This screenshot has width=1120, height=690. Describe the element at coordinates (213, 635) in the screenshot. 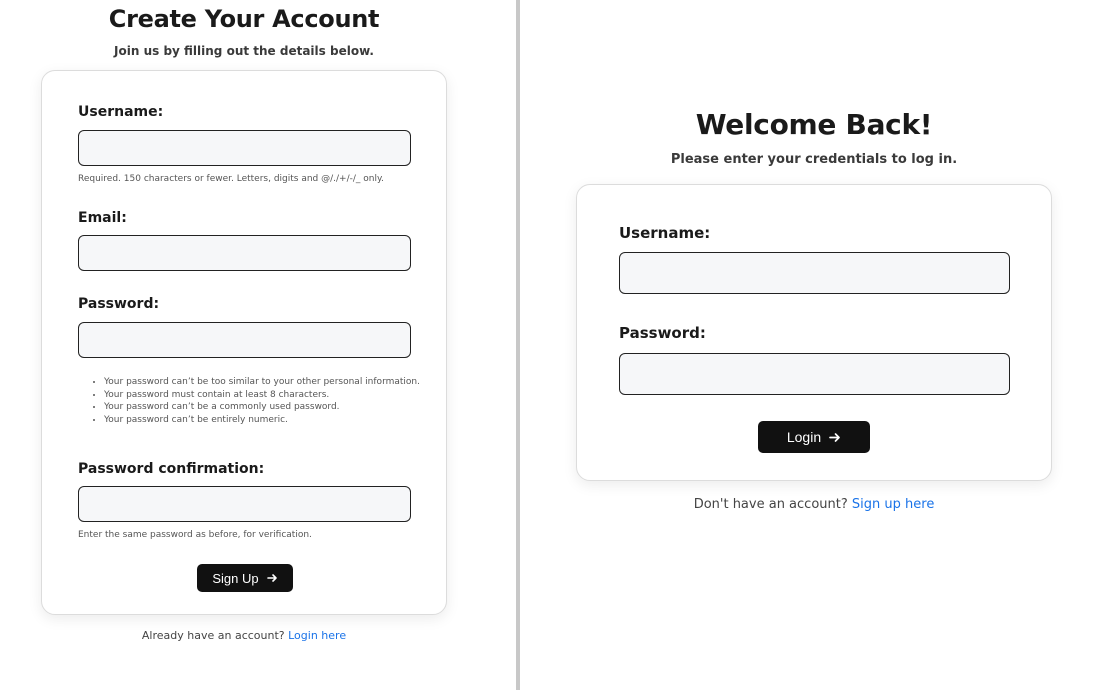

I see `signup-footer-text: Already have an account?` at that location.